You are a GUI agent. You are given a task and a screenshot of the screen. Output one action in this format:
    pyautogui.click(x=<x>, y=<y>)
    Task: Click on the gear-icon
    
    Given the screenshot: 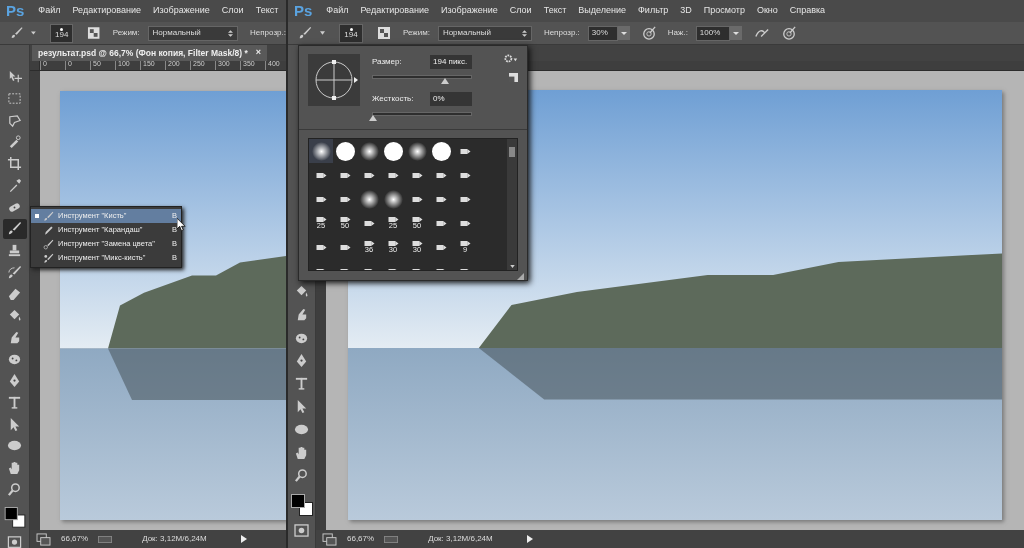 What is the action you would take?
    pyautogui.click(x=511, y=58)
    